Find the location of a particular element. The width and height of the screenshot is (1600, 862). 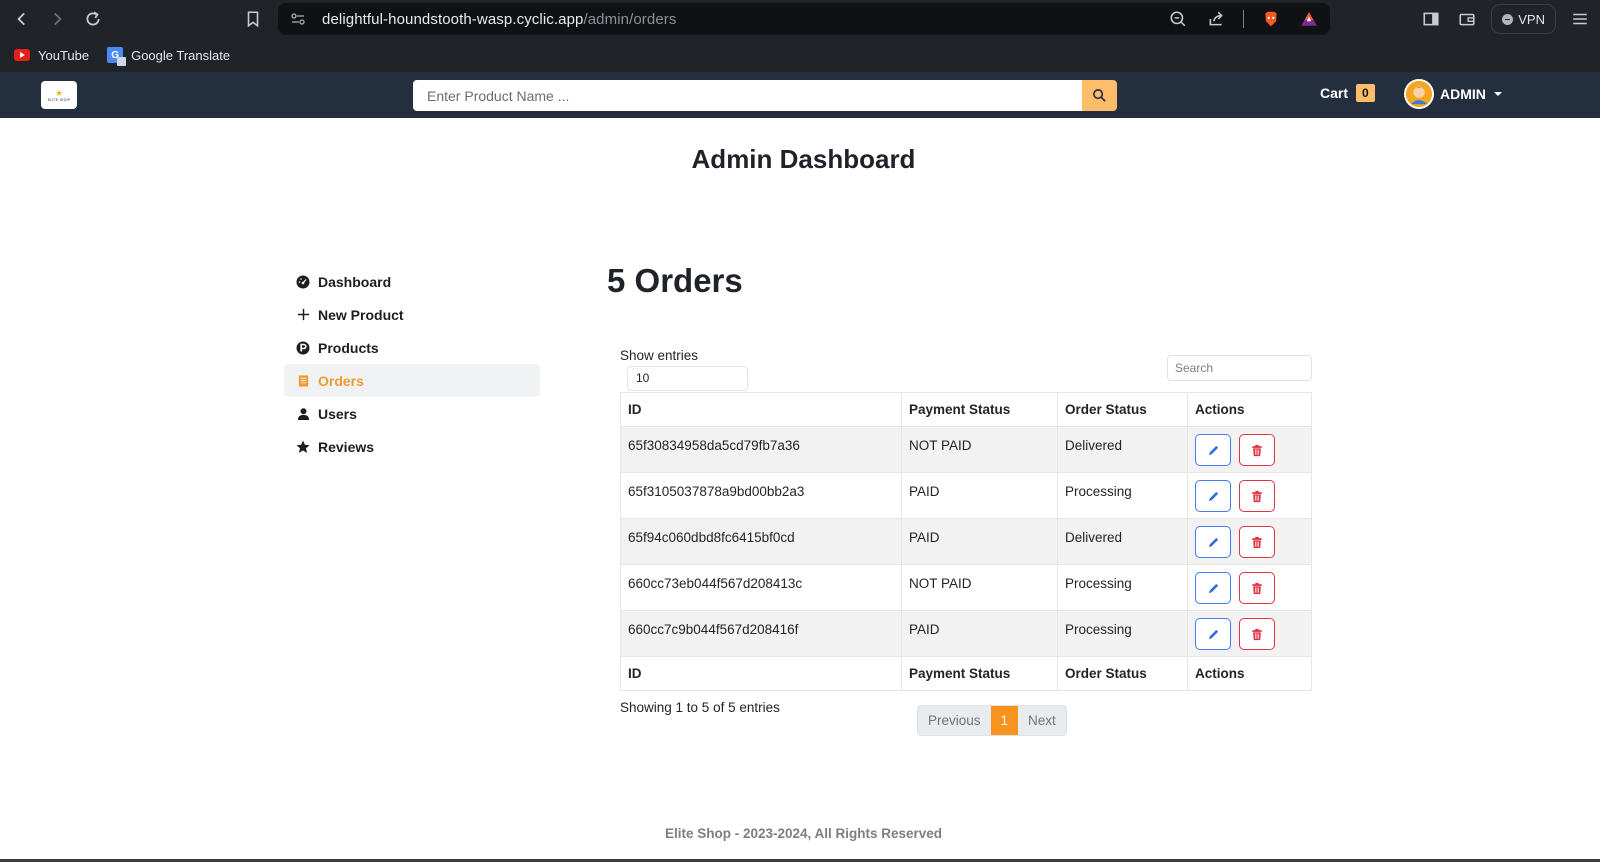

table-footer-row: ID Payment Status Order Status Actions is located at coordinates (966, 673).